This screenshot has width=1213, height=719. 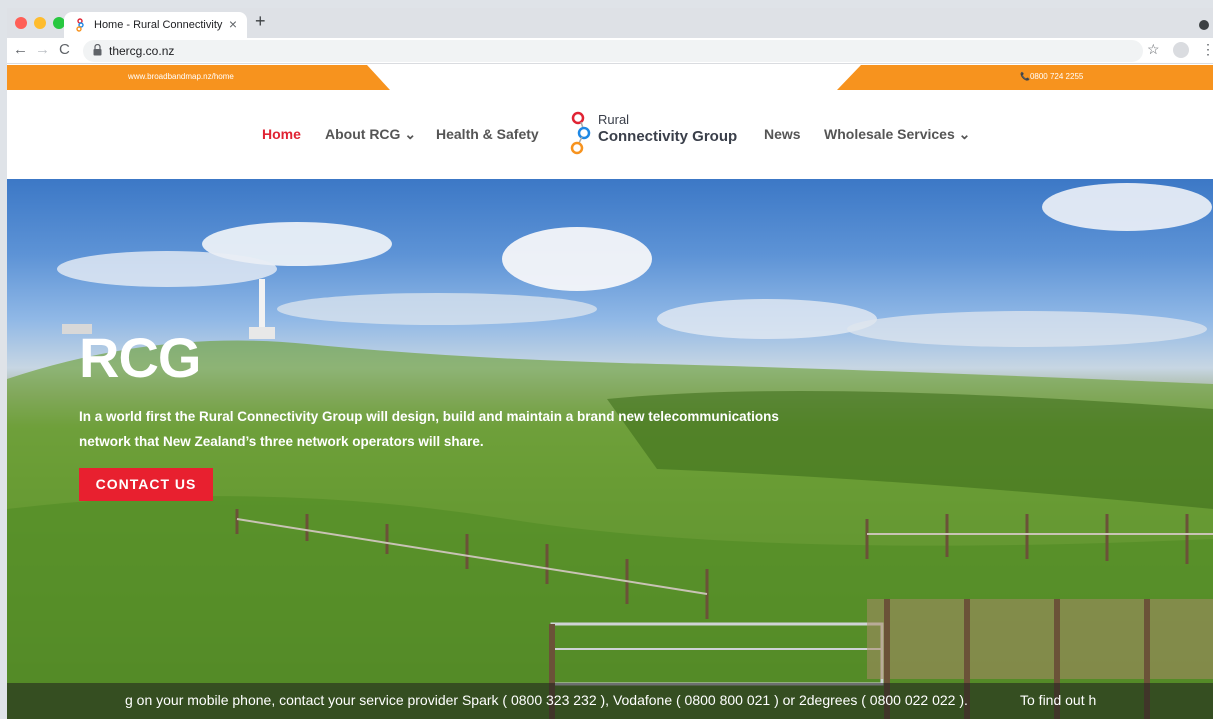 I want to click on tab-title: Home - Rural Connectivity, so click(x=158, y=25).